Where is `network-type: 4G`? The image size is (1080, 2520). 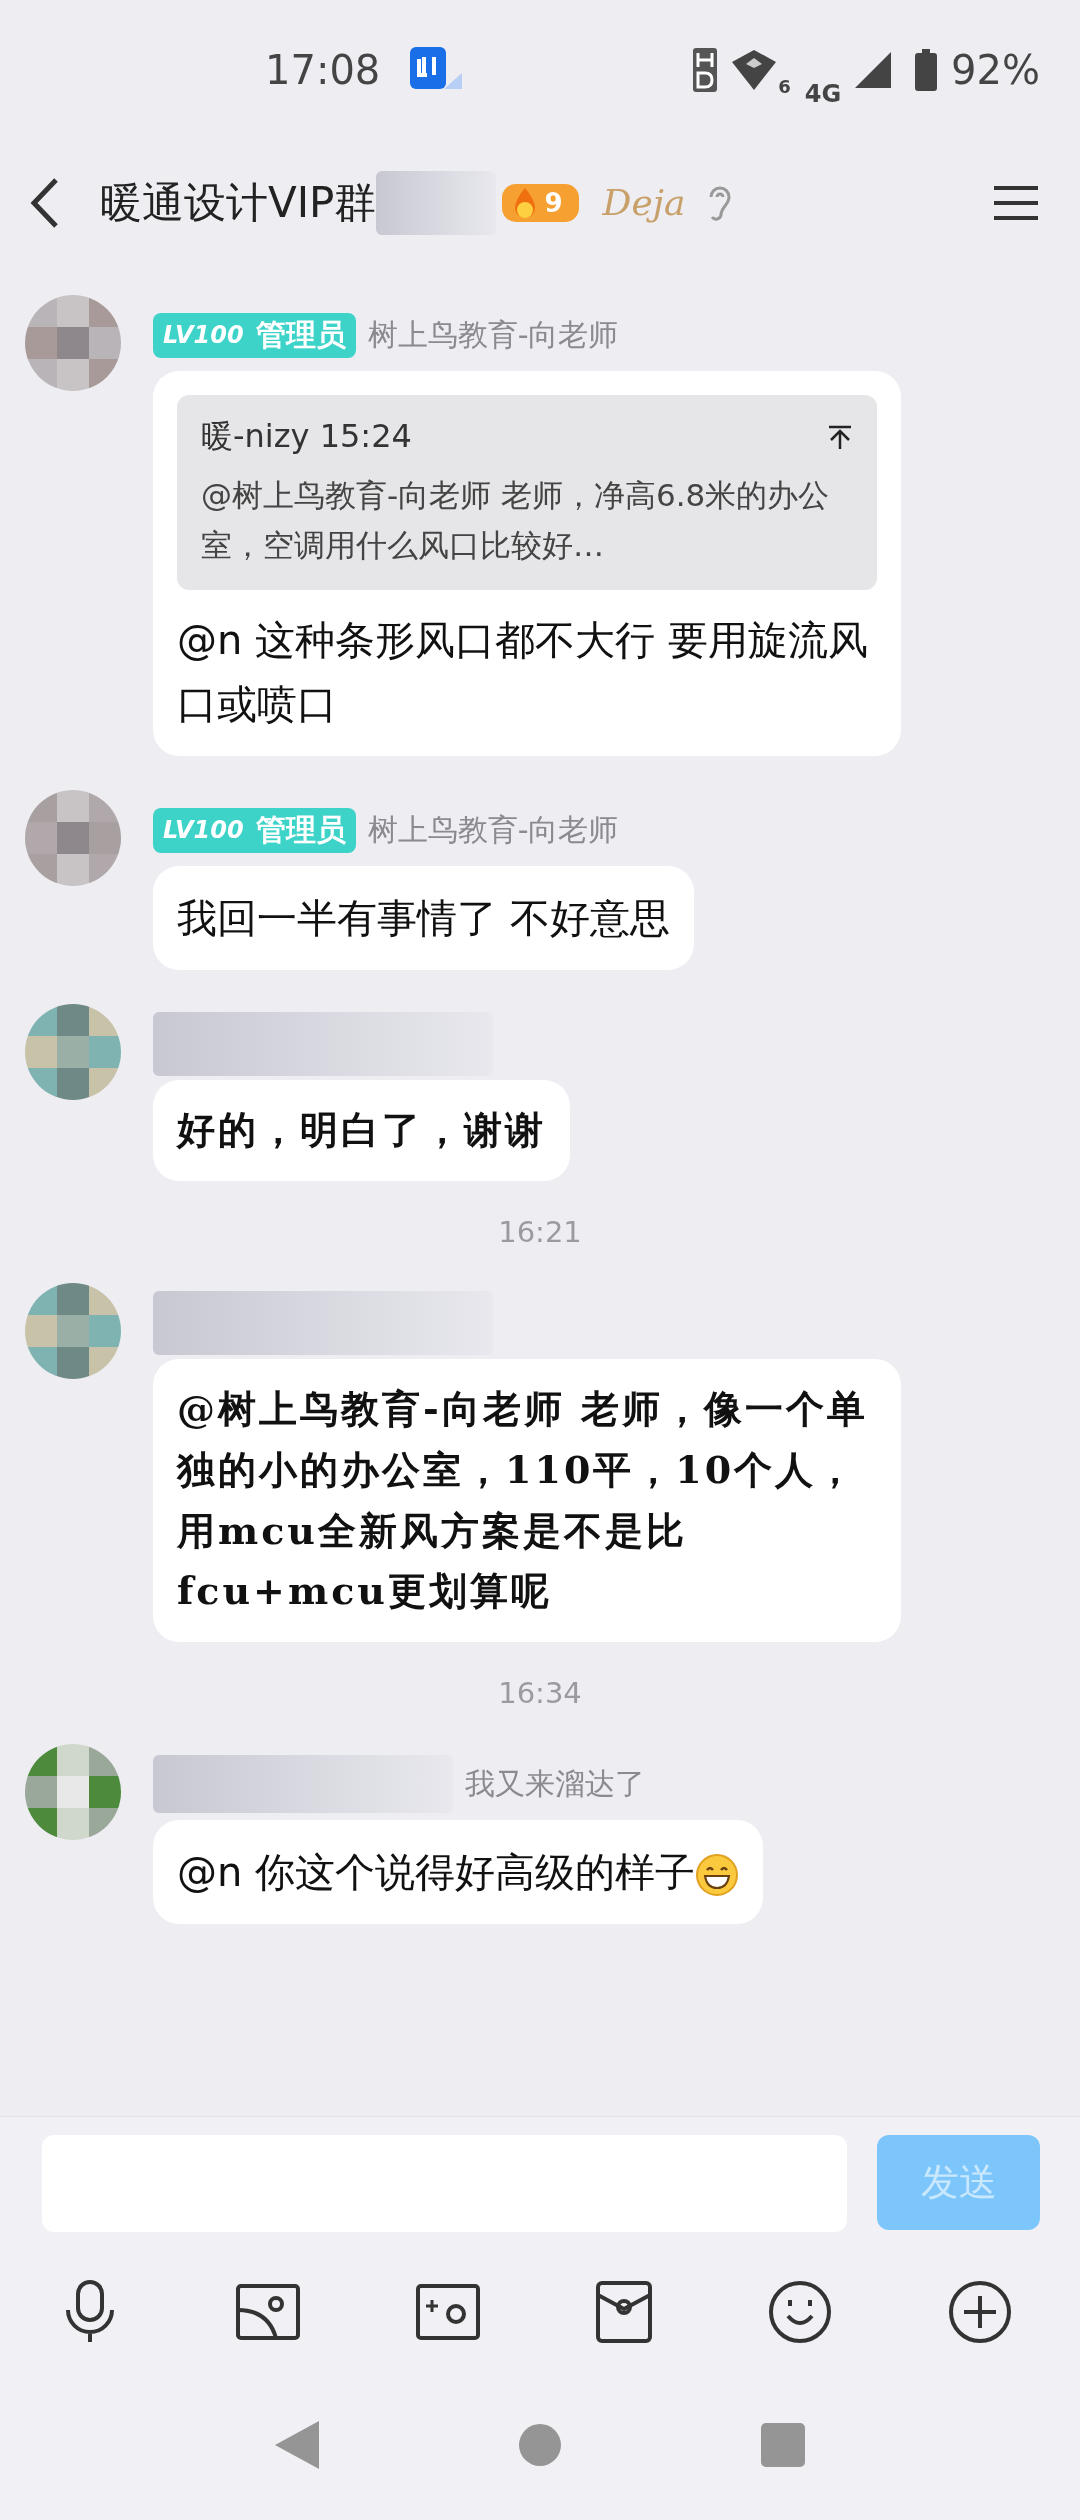
network-type: 4G is located at coordinates (823, 94).